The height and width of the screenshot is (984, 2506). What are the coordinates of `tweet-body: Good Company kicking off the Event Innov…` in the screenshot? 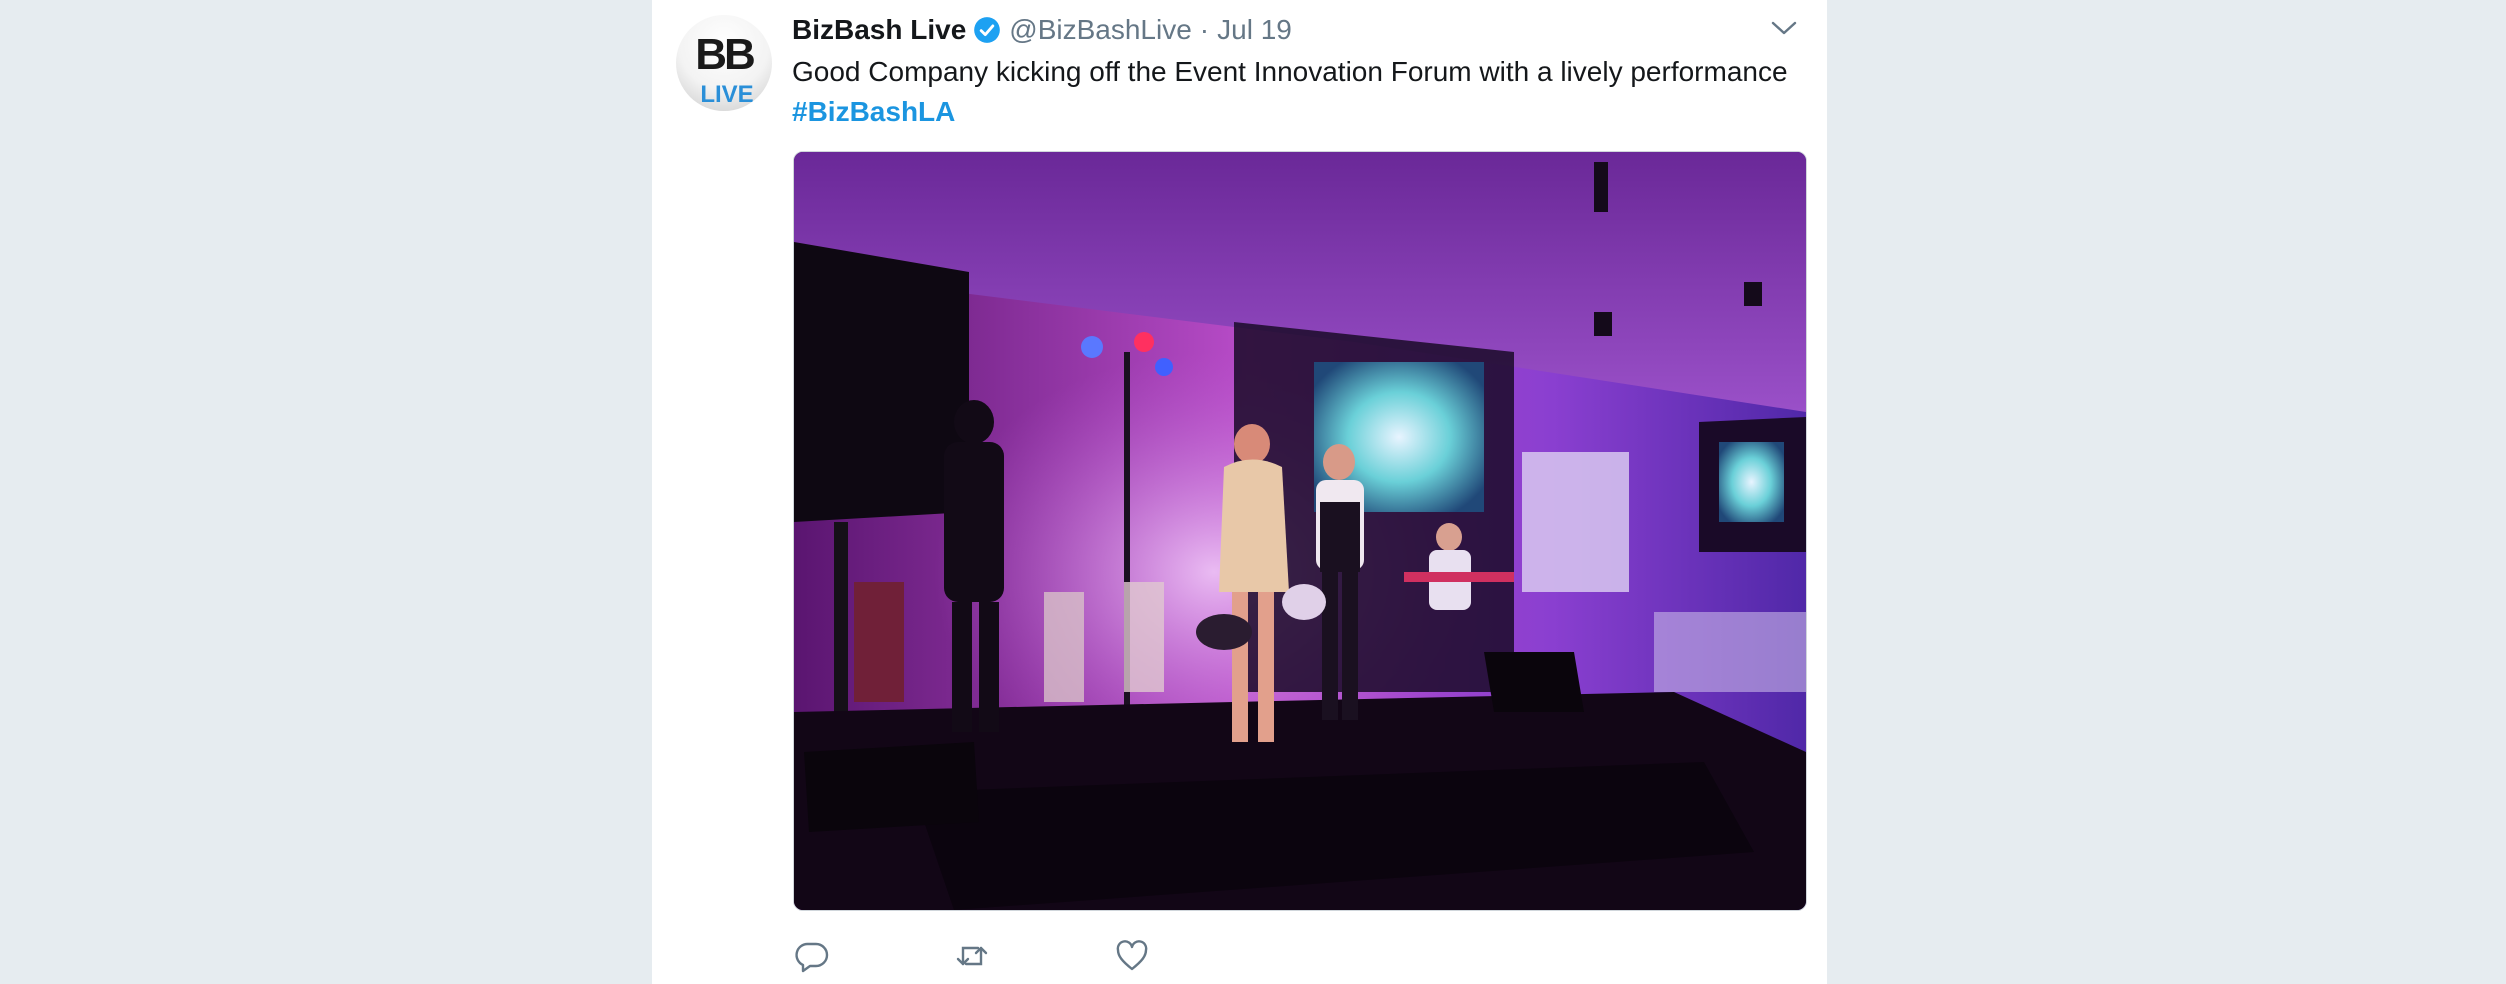 It's located at (1290, 71).